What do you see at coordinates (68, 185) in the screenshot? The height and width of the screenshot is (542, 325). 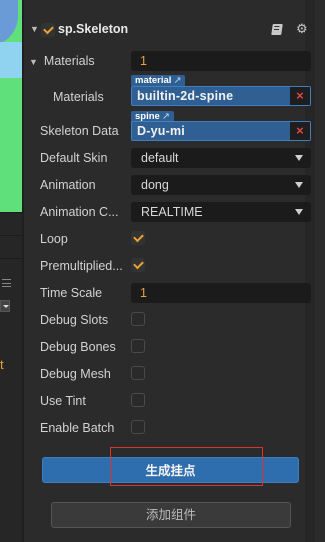 I see `animation-label: Animation` at bounding box center [68, 185].